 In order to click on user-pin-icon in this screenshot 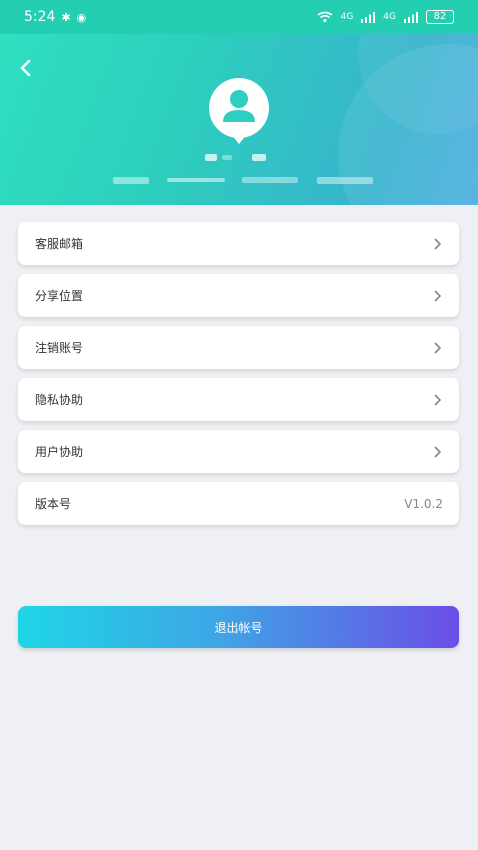, I will do `click(239, 111)`.